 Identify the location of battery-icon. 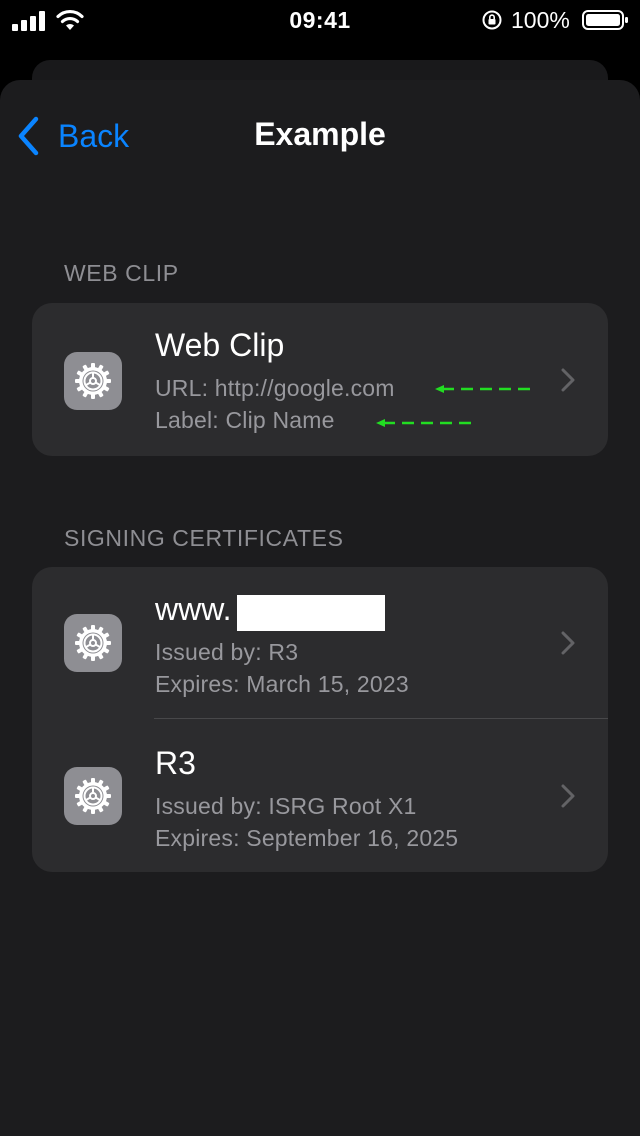
(605, 20).